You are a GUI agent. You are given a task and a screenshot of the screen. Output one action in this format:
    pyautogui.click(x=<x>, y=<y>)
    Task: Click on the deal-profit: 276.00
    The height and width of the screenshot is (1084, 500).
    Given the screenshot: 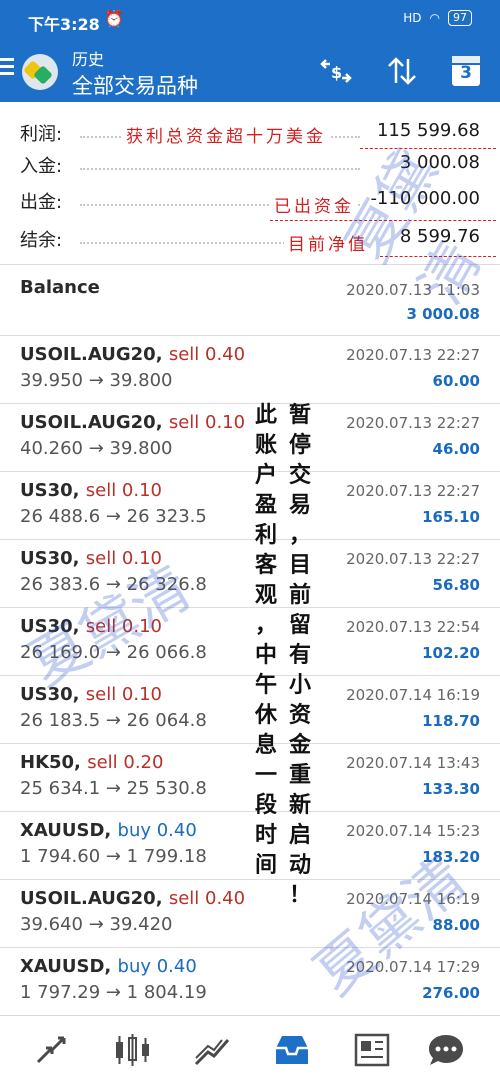 What is the action you would take?
    pyautogui.click(x=451, y=993)
    